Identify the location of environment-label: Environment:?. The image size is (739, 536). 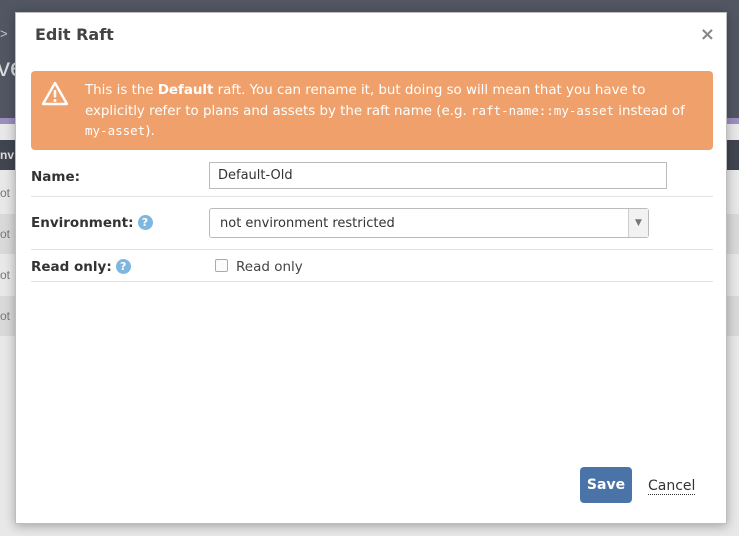
(92, 223).